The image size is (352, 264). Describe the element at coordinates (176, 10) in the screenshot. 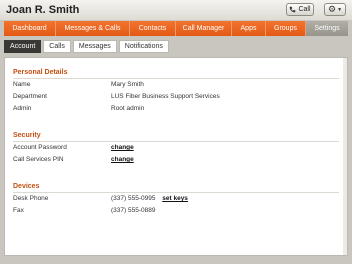

I see `app-header: Joan R. Smith Call ⚙ ▼` at that location.